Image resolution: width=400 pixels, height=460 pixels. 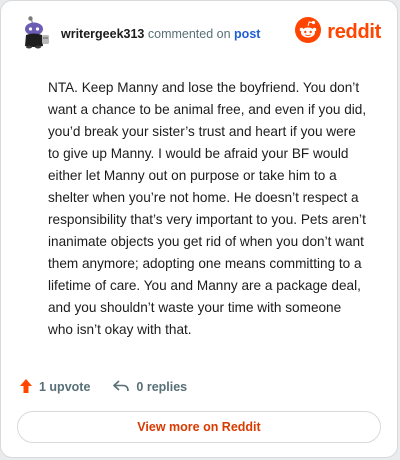 What do you see at coordinates (26, 387) in the screenshot?
I see `upvote-arrow-icon` at bounding box center [26, 387].